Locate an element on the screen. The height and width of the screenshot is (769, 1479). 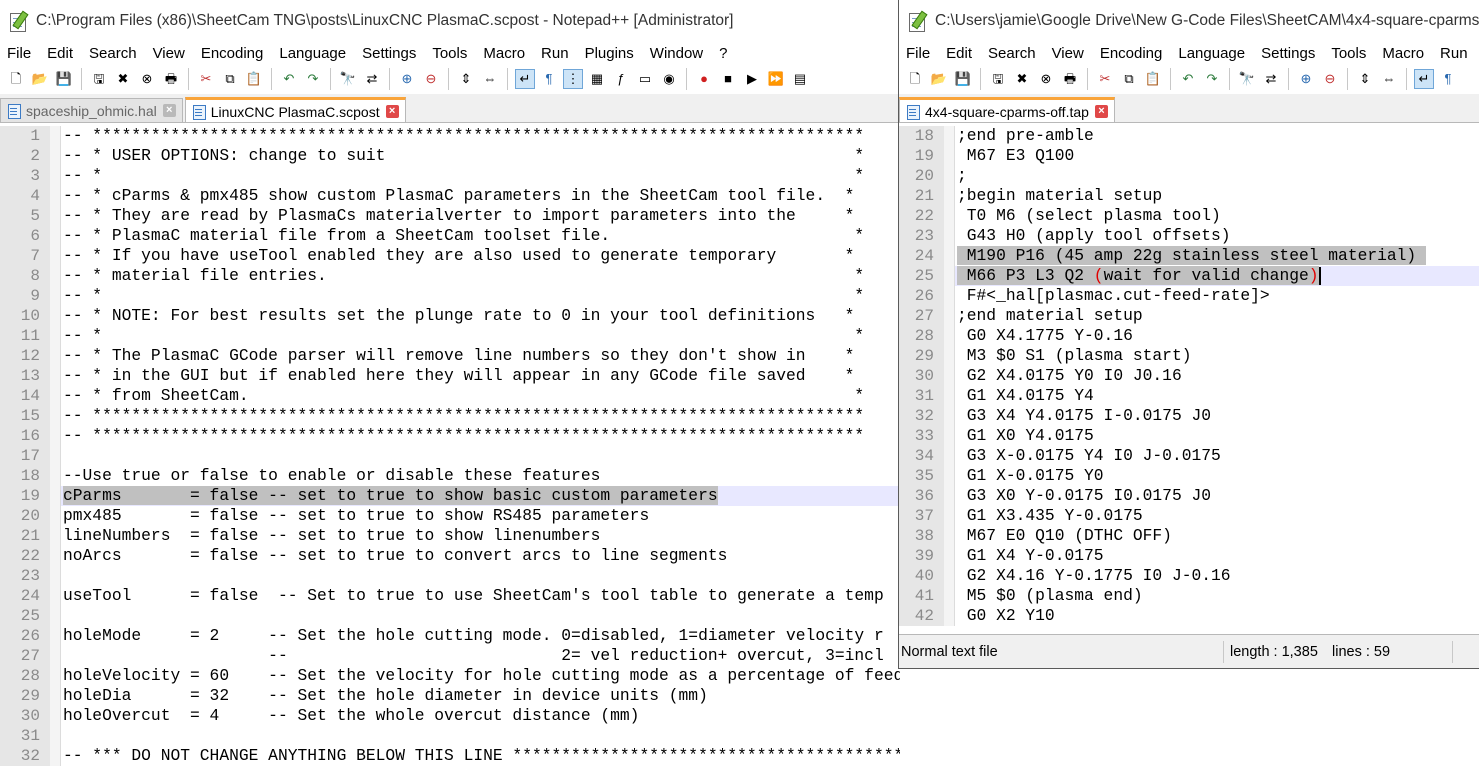
tab-spaceship-ohmic-hal: spaceship_ohmic.hal × is located at coordinates (91, 110).